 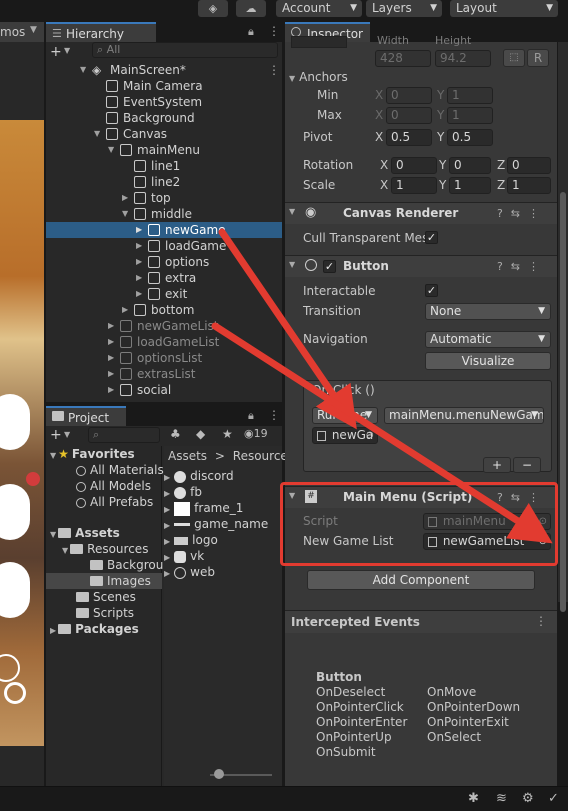 I want to click on debug-bug-icon: ✱, so click(x=473, y=798).